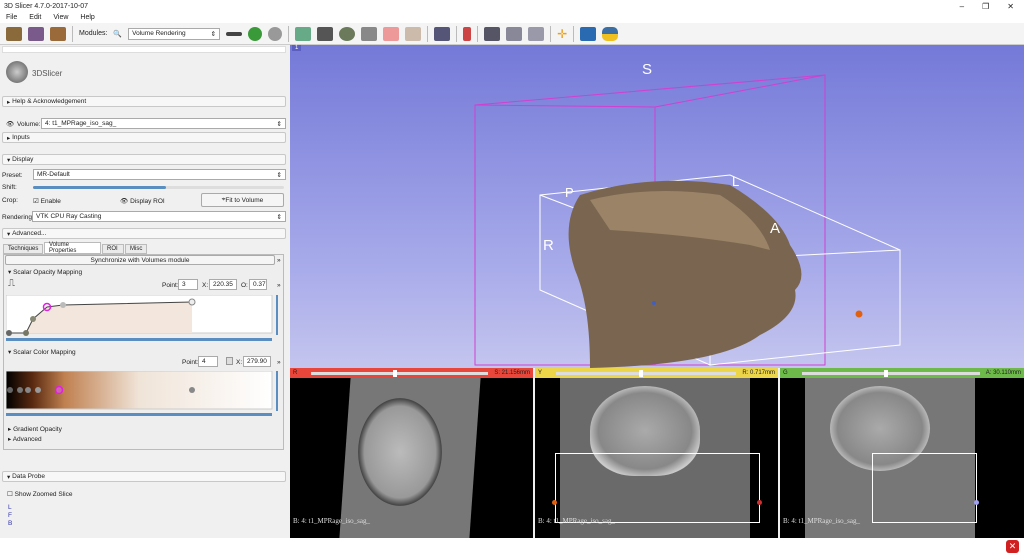  Describe the element at coordinates (136, 249) in the screenshot. I see `tab-misc: Misc` at that location.